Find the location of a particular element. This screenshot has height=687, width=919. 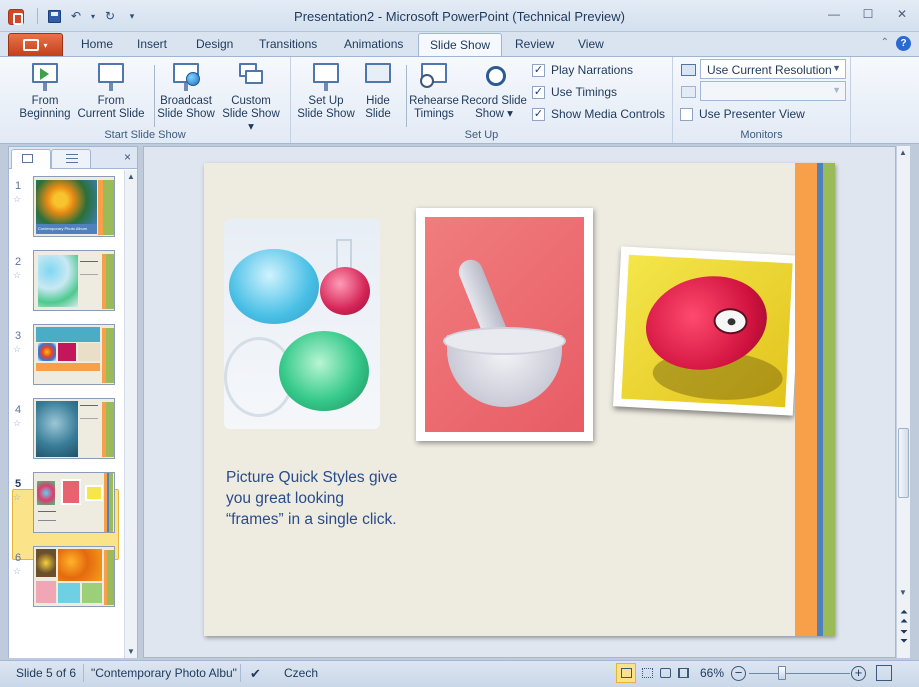

tab-home: Home is located at coordinates (97, 44).